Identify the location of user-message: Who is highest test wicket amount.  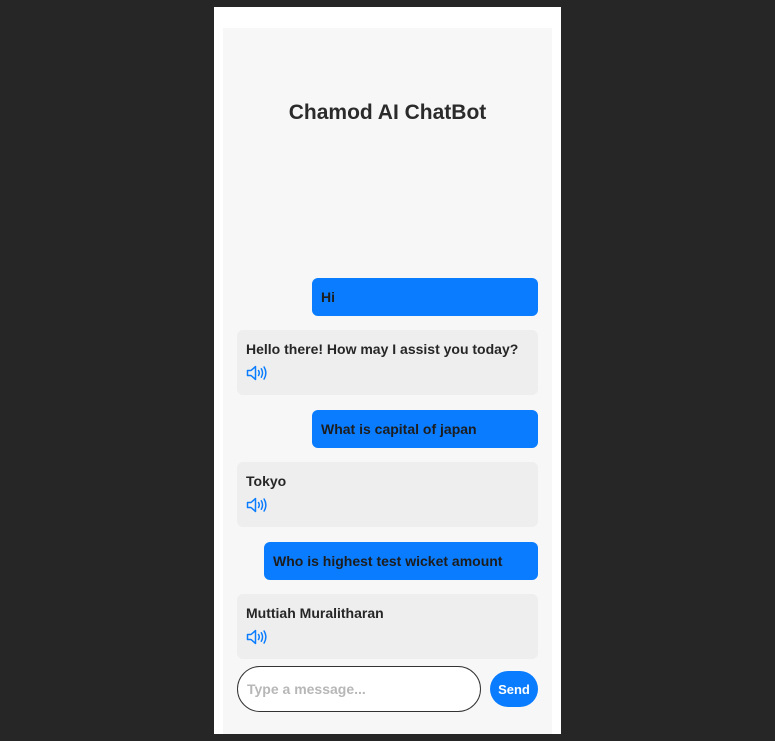
(401, 561).